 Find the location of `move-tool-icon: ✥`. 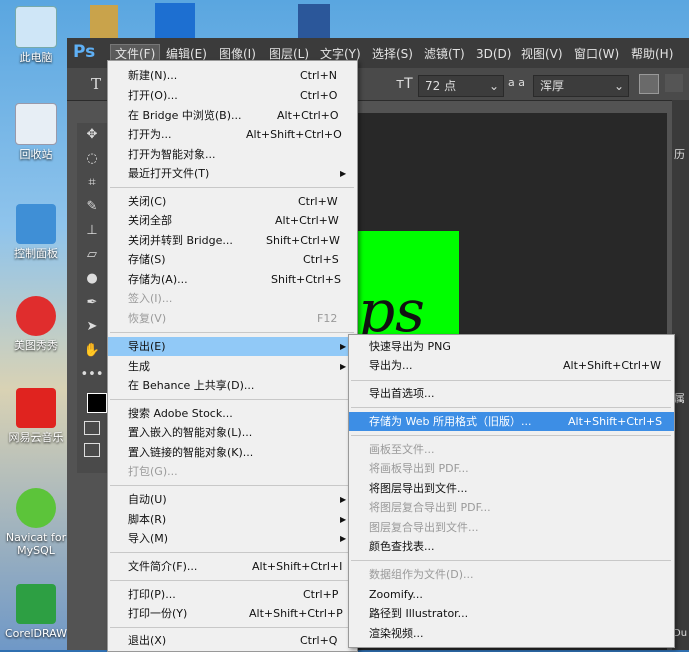

move-tool-icon: ✥ is located at coordinates (92, 135).